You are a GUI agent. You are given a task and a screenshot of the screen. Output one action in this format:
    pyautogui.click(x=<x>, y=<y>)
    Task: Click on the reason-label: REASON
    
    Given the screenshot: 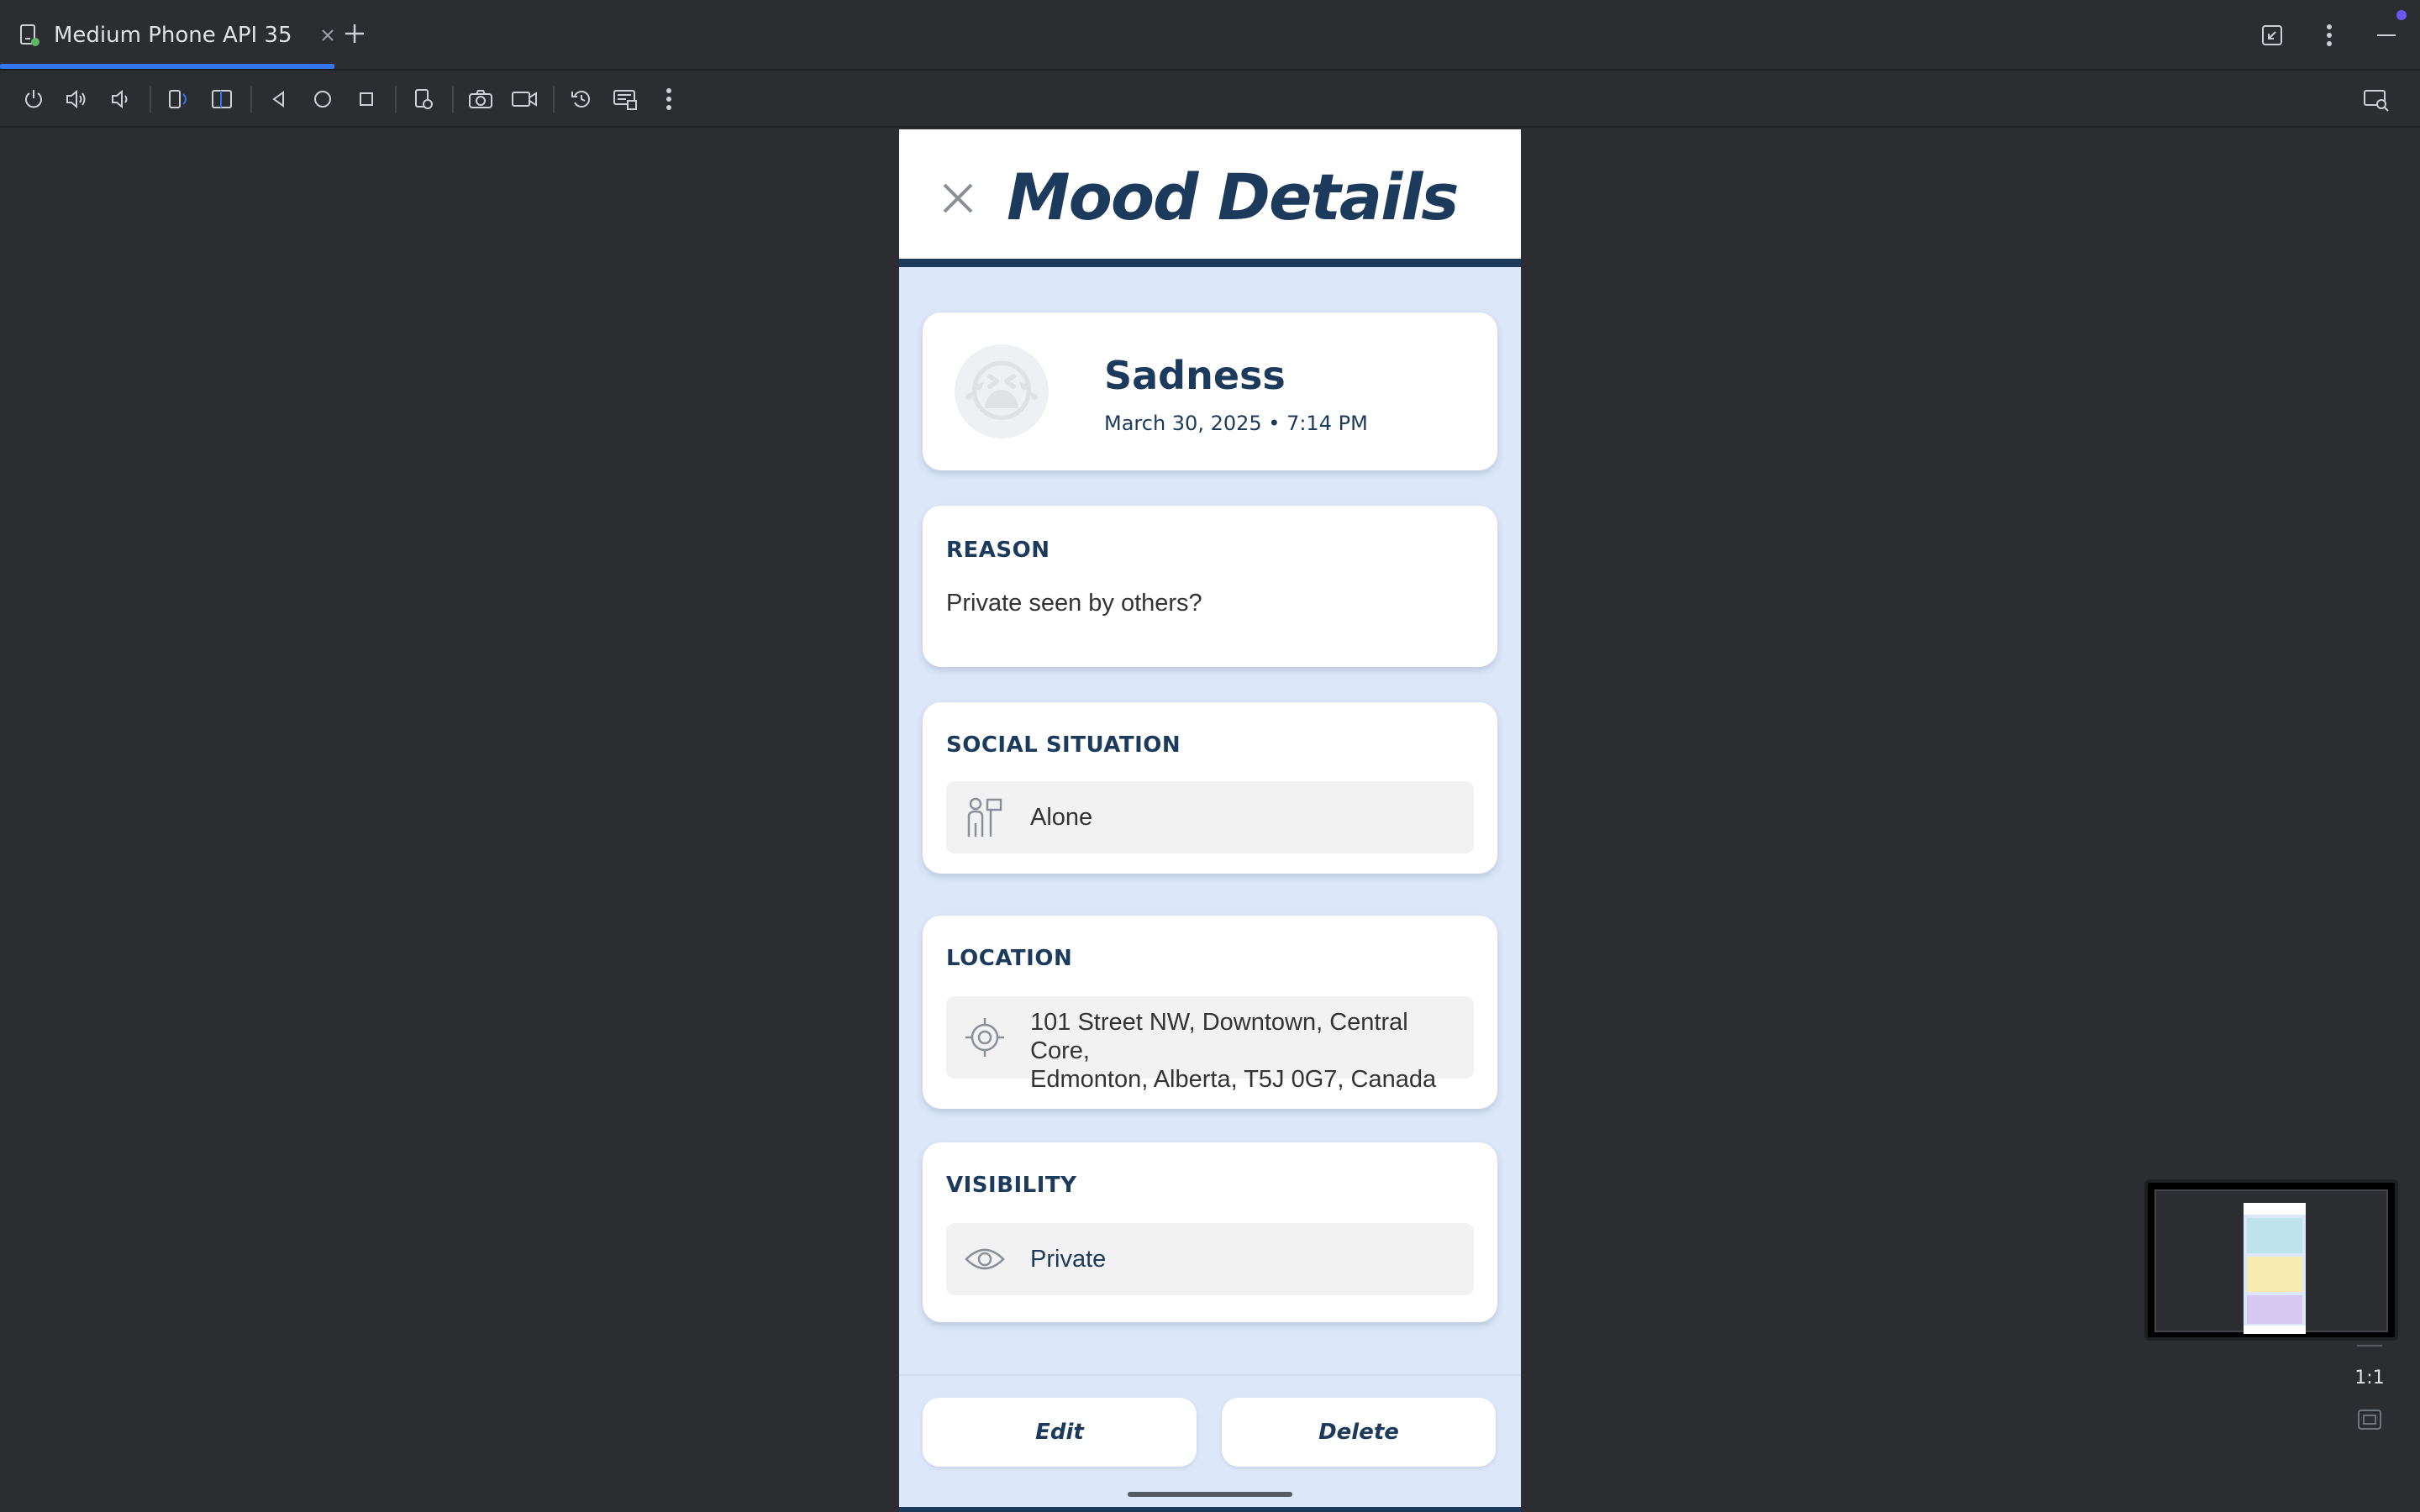 What is the action you would take?
    pyautogui.click(x=998, y=550)
    